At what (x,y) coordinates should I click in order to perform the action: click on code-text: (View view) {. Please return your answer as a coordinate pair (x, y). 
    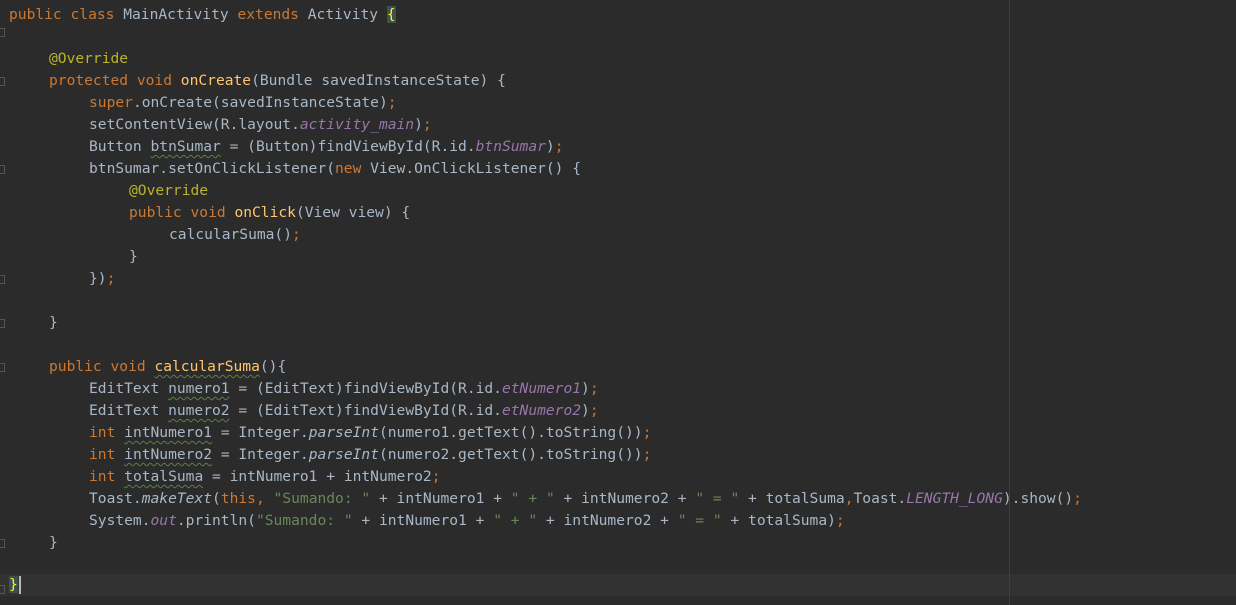
    Looking at the image, I should click on (353, 212).